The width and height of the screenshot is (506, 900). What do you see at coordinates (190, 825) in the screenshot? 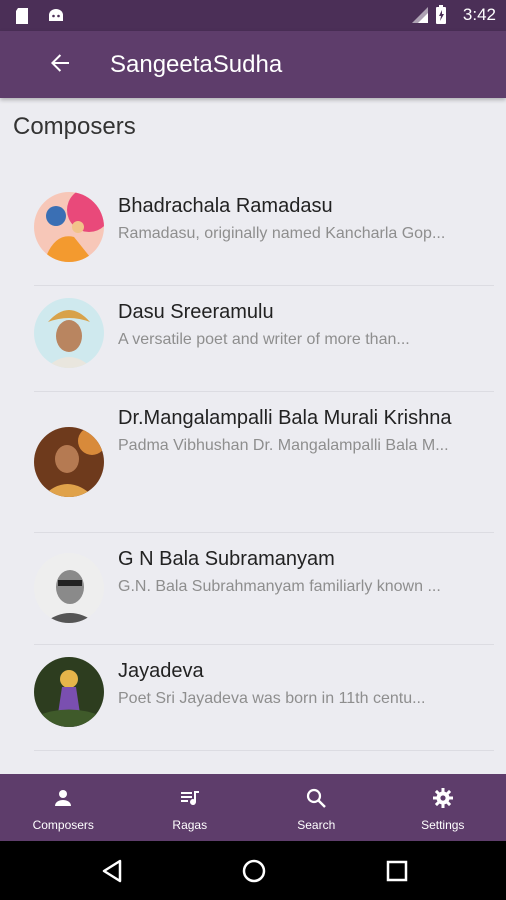
I see `nav-label: Ragas` at bounding box center [190, 825].